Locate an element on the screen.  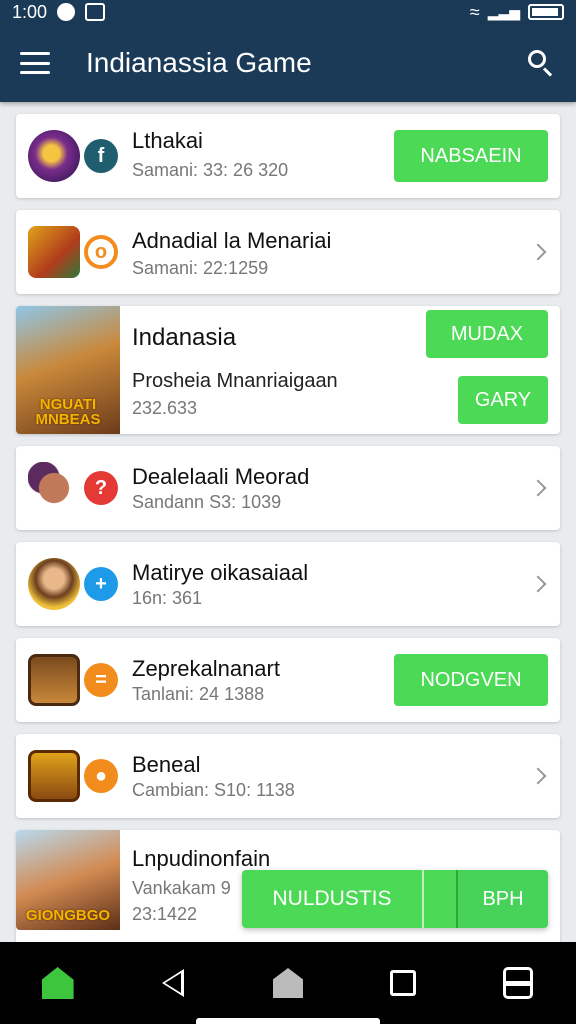
item-action-button: MUDAX is located at coordinates (487, 334).